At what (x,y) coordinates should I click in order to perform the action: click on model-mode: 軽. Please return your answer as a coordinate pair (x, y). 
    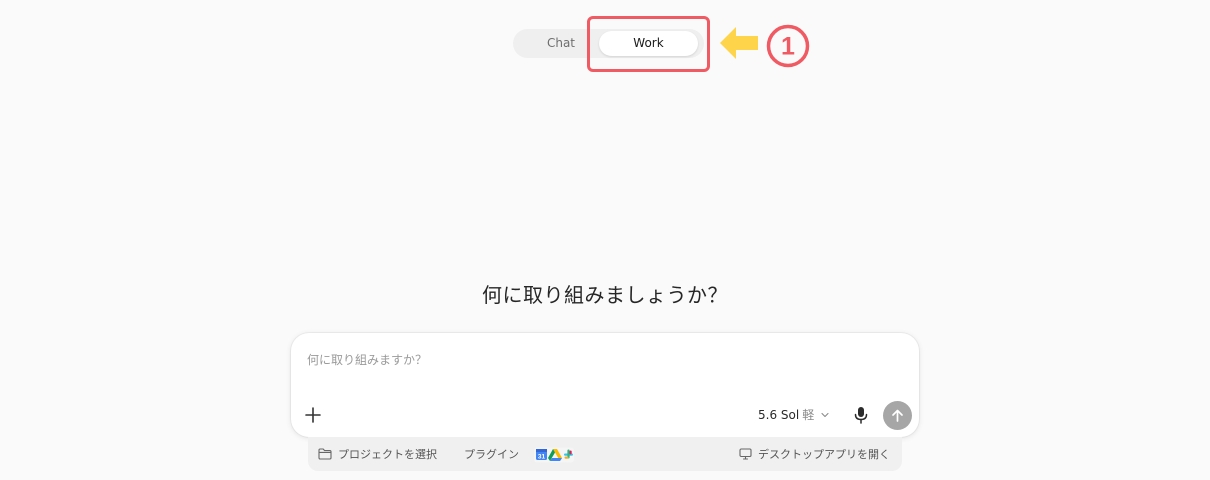
    Looking at the image, I should click on (808, 415).